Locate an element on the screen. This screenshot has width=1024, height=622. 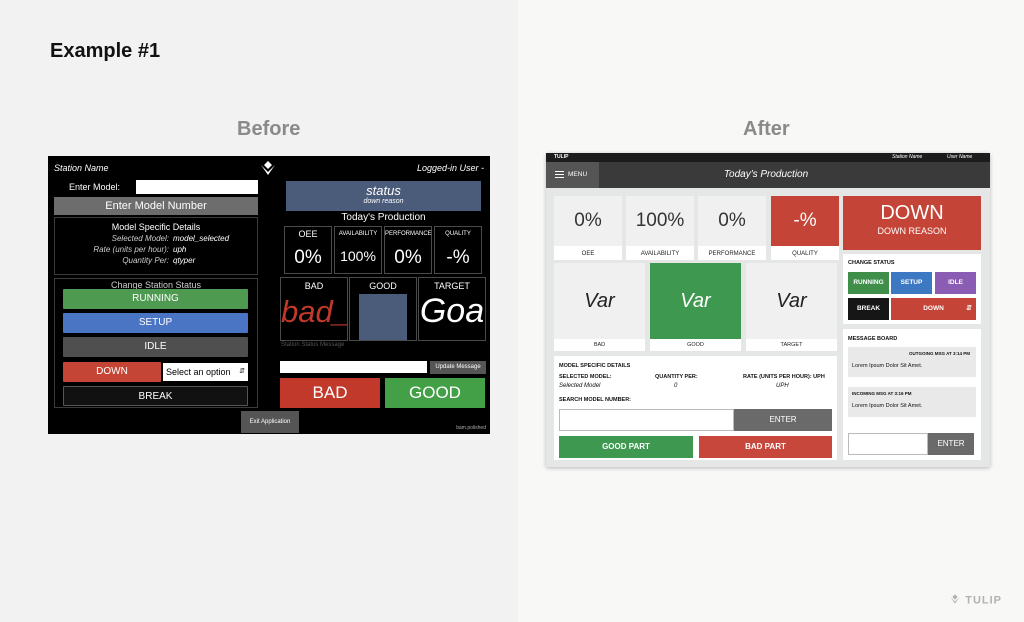
down-label: DOWN is located at coordinates (933, 308).